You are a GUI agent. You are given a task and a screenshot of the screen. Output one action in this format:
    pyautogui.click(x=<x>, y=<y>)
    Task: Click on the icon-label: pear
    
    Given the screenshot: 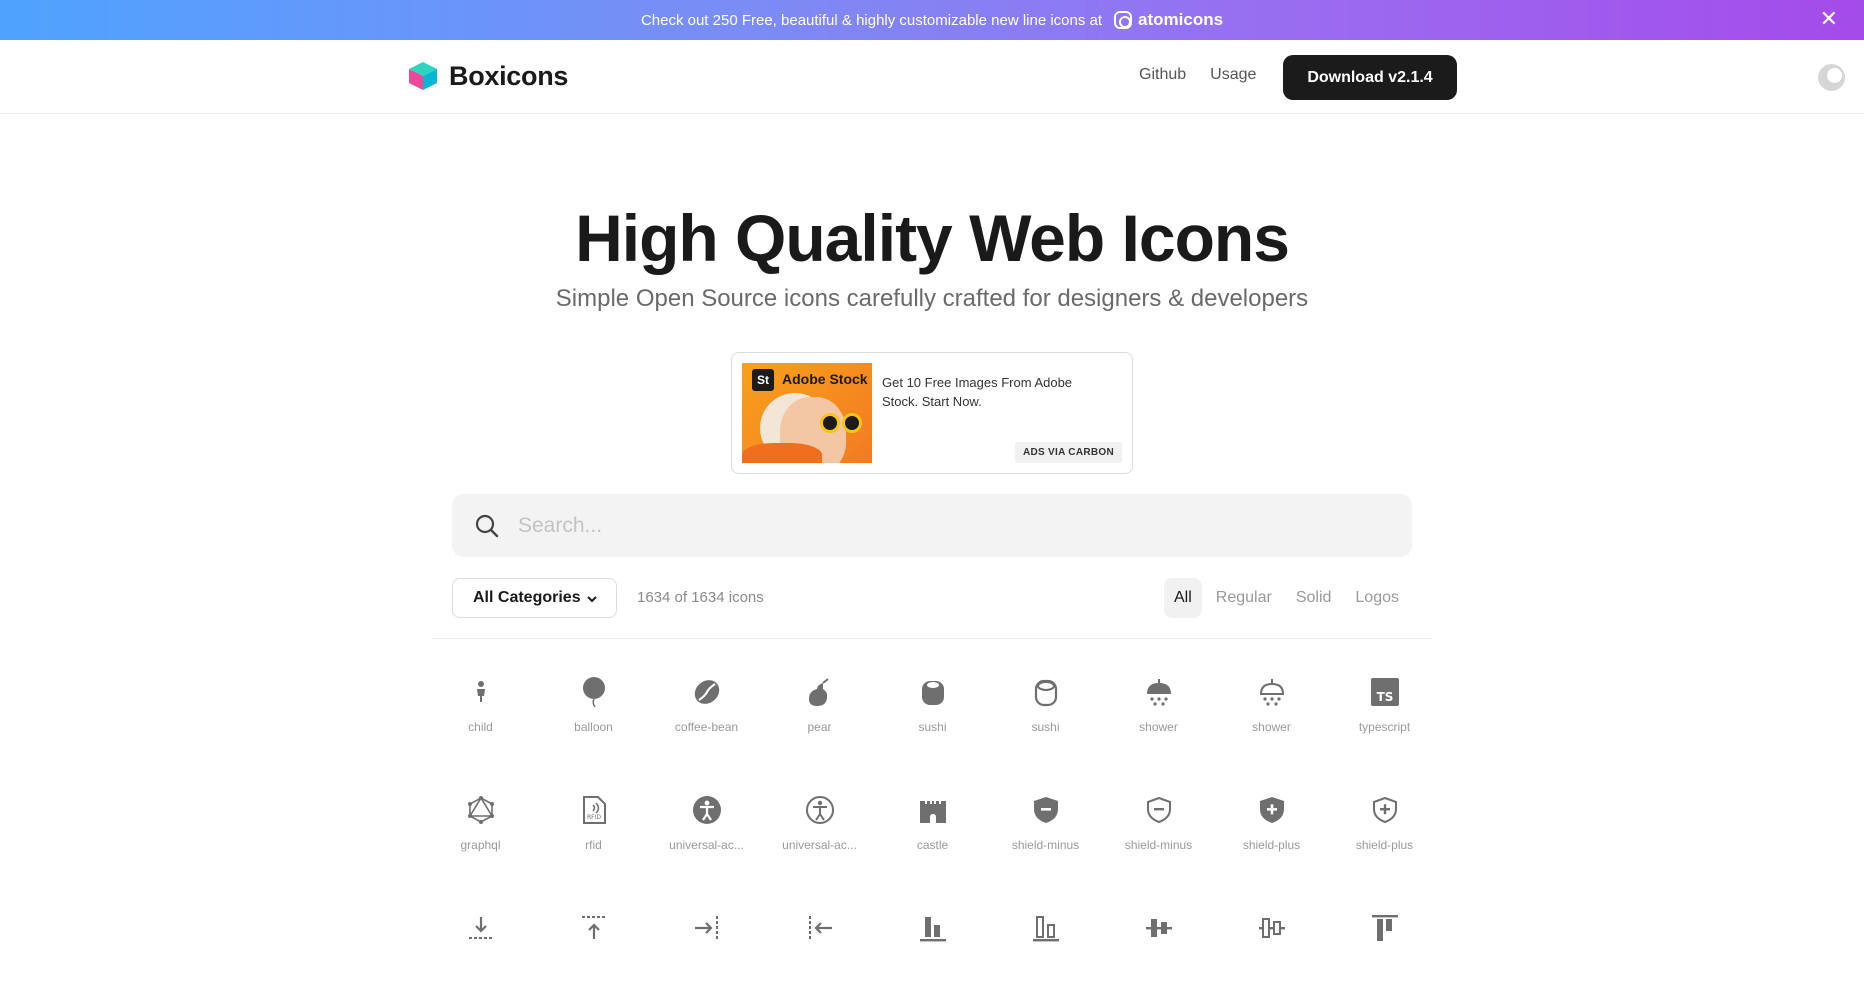 What is the action you would take?
    pyautogui.click(x=819, y=727)
    